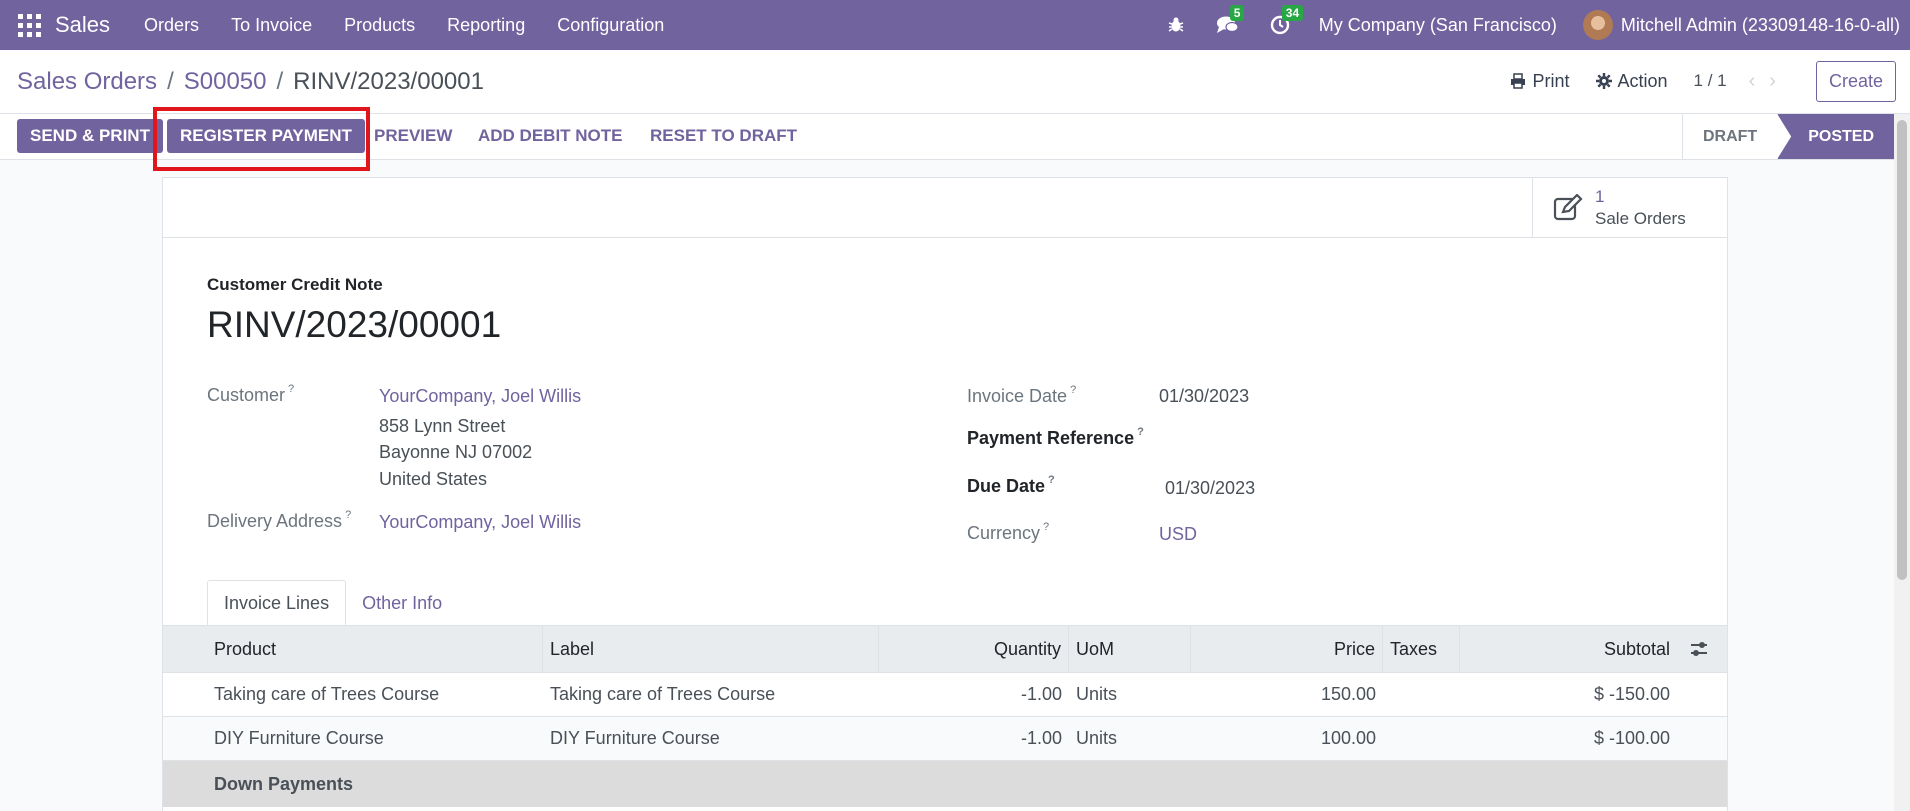 Image resolution: width=1910 pixels, height=811 pixels. Describe the element at coordinates (90, 136) in the screenshot. I see `send-print-button: Send & Print` at that location.